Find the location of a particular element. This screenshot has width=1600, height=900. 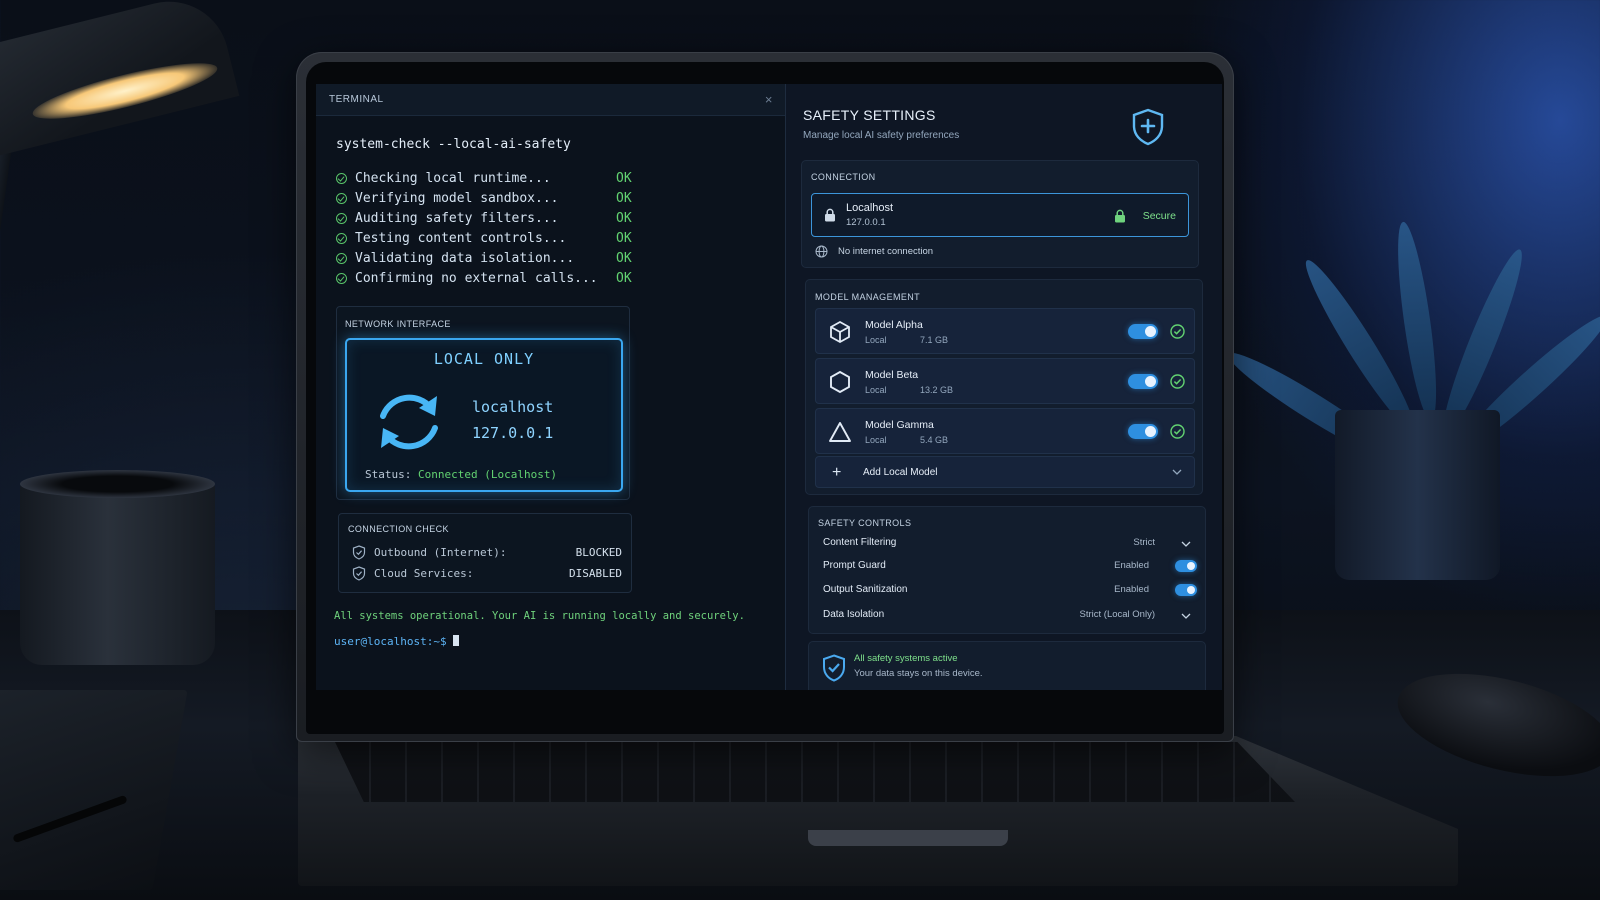

page-subtitle: Manage local AI safety preferences is located at coordinates (881, 135).